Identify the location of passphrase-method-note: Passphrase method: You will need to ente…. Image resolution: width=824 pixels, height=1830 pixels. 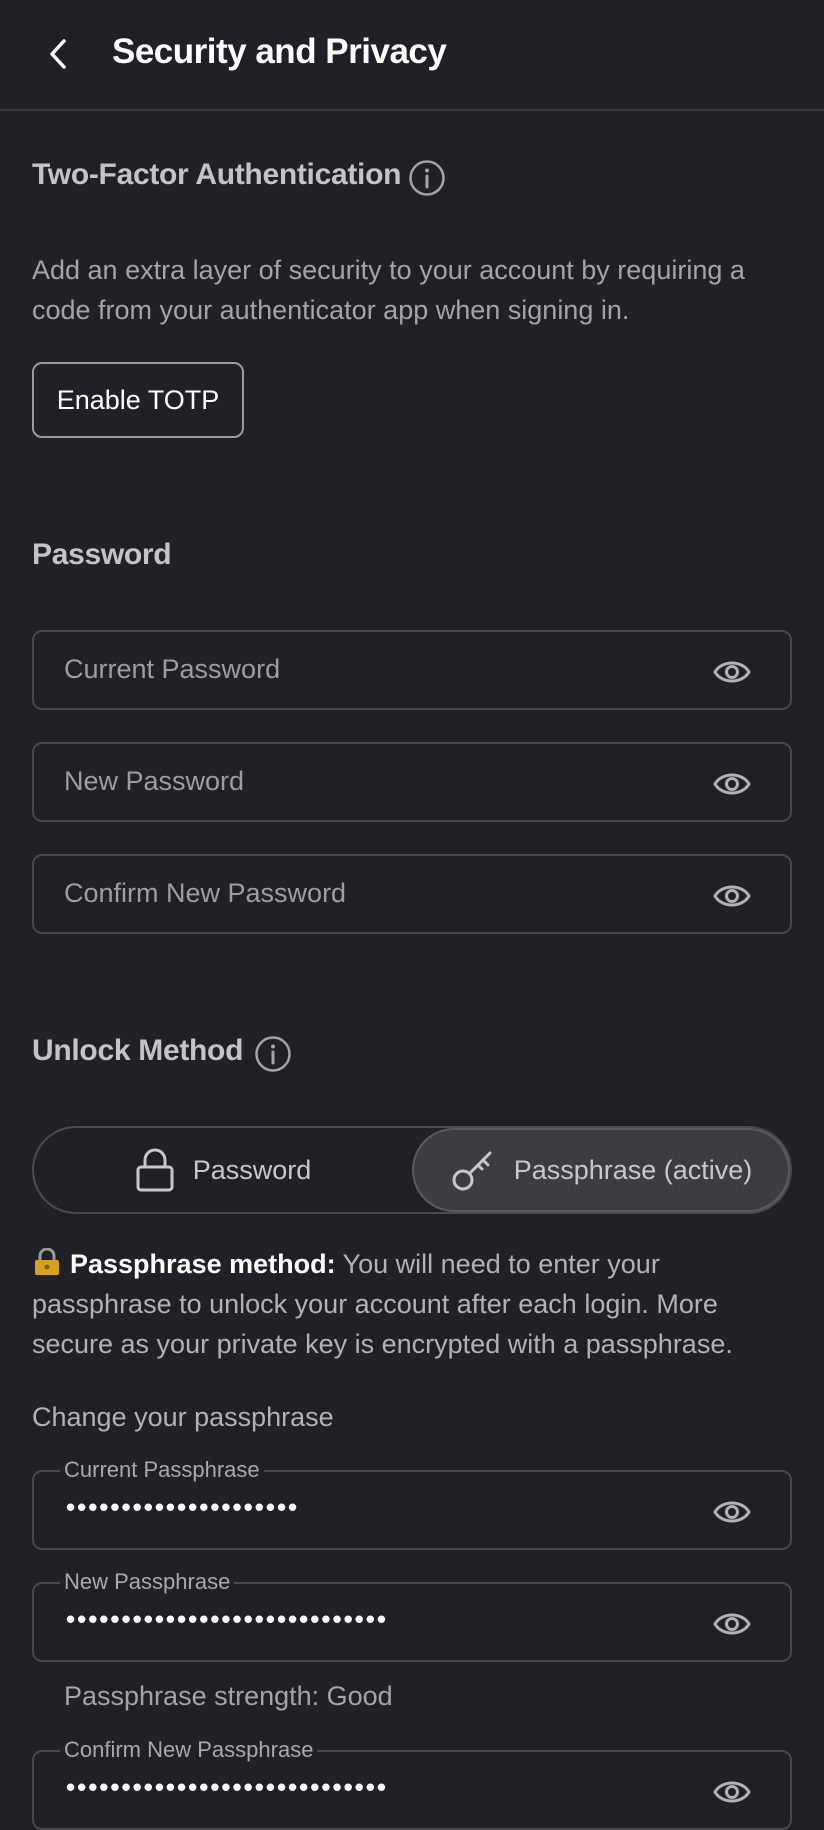
(417, 1304).